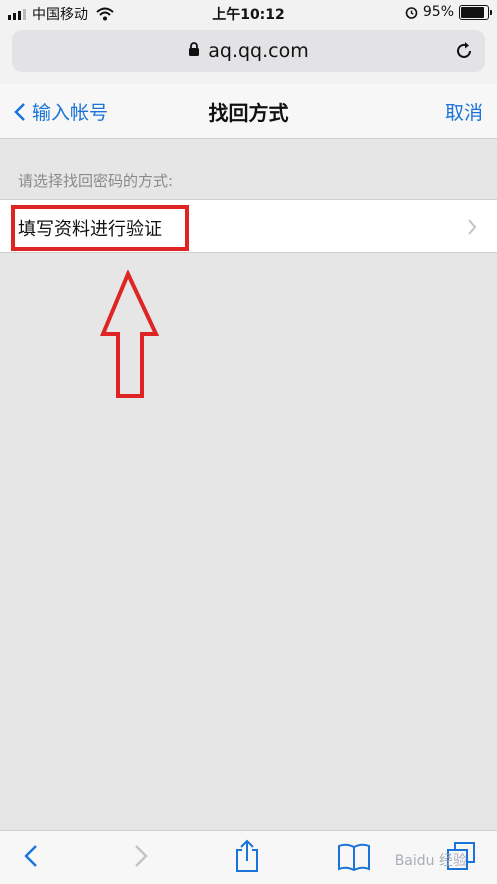 This screenshot has width=497, height=884. Describe the element at coordinates (472, 227) in the screenshot. I see `chevron-right-icon` at that location.